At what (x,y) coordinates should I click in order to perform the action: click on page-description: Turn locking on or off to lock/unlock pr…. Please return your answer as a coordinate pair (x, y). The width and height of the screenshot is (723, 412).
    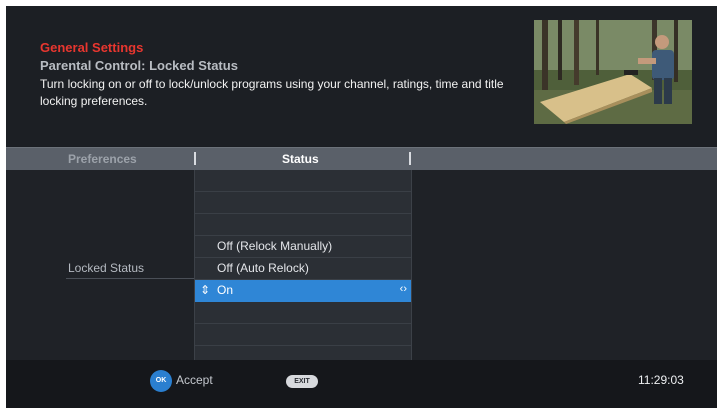
    Looking at the image, I should click on (272, 92).